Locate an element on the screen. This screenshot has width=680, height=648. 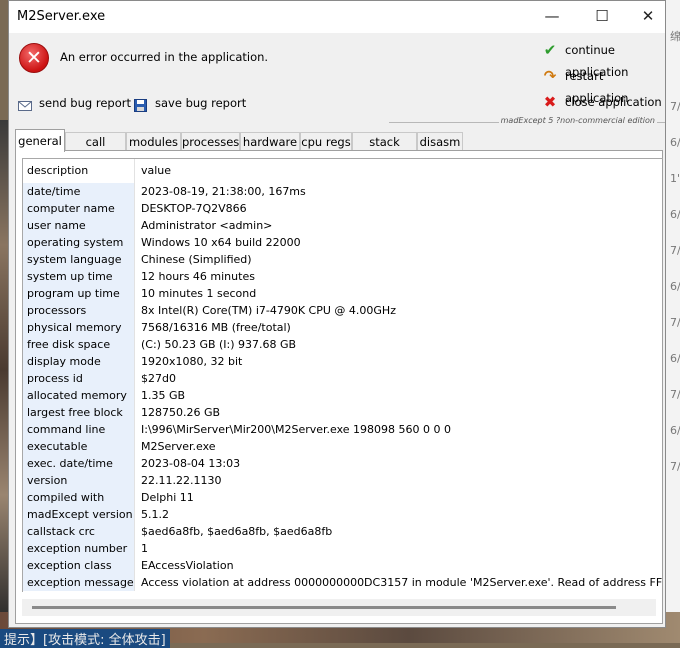
background-window-fragment: 绵 7/6/1' 6/7/6/7/6/7/6/7/ is located at coordinates (672, 321).